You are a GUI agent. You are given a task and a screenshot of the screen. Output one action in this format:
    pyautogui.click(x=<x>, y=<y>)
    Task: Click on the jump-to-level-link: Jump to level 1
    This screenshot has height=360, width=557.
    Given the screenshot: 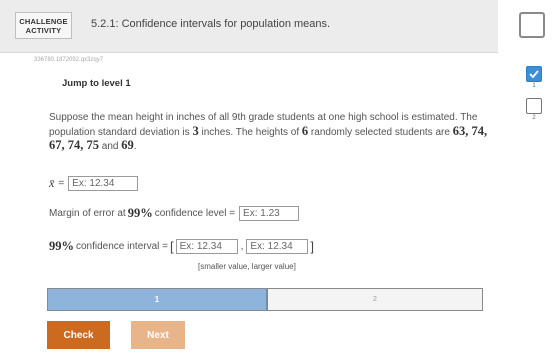 What is the action you would take?
    pyautogui.click(x=96, y=83)
    